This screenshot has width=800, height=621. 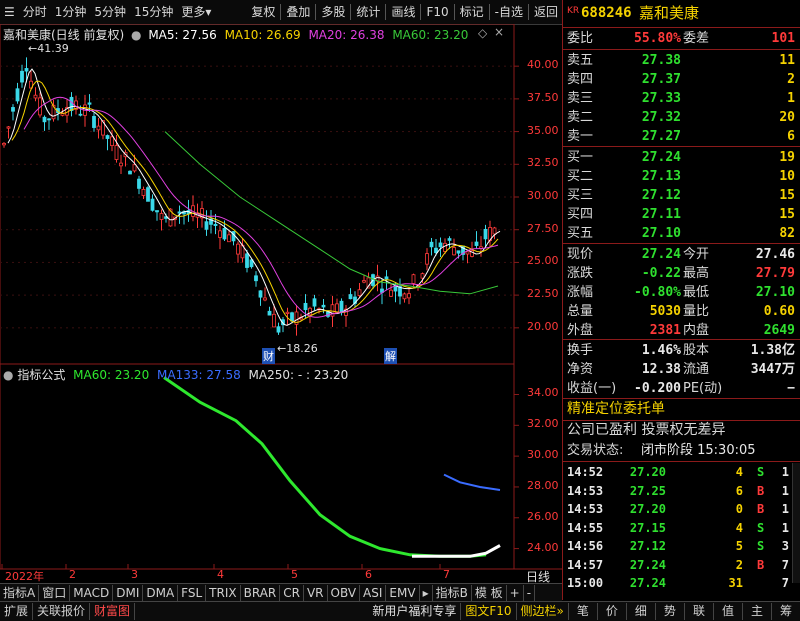 I want to click on market-prefix: KR, so click(x=573, y=11).